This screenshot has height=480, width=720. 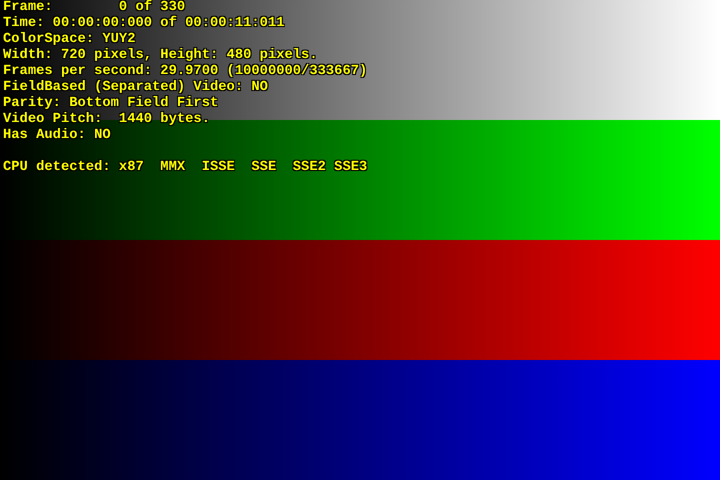 I want to click on info-line: Video Pitch: 1440 bytes., so click(x=106, y=120).